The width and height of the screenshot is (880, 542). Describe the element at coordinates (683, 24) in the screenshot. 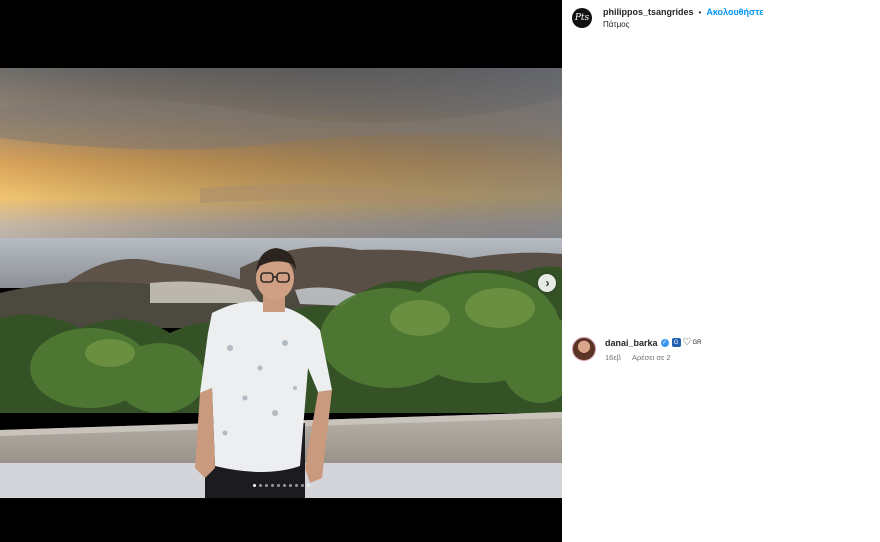

I see `post-location: Πάτμος` at that location.